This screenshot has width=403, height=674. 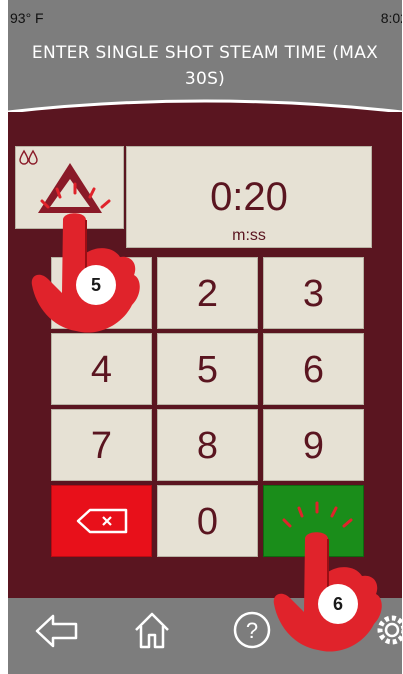 I want to click on temperature-readout: 93° F, so click(x=27, y=18).